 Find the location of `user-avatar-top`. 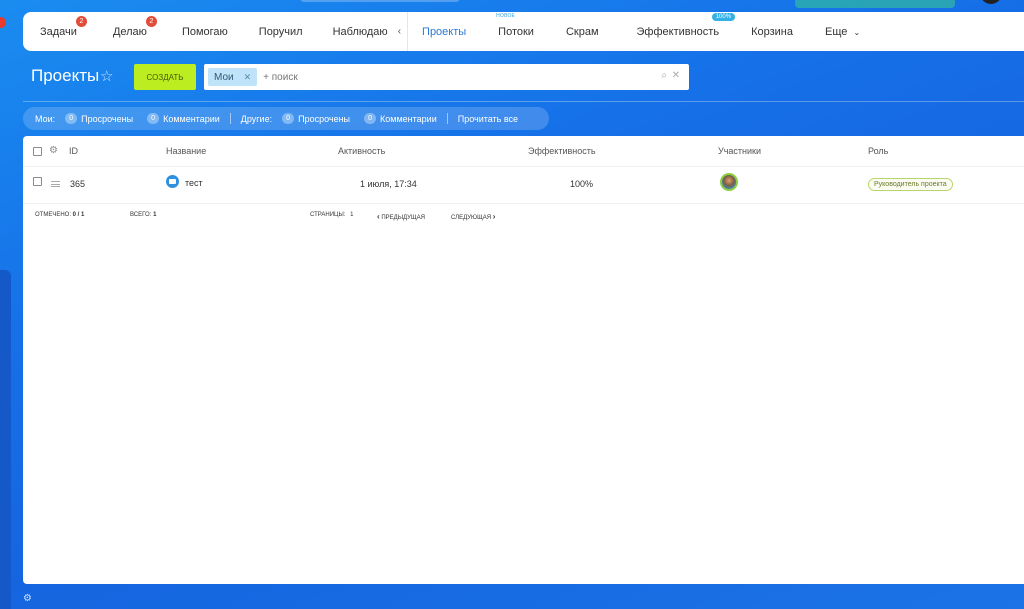

user-avatar-top is located at coordinates (991, 2).